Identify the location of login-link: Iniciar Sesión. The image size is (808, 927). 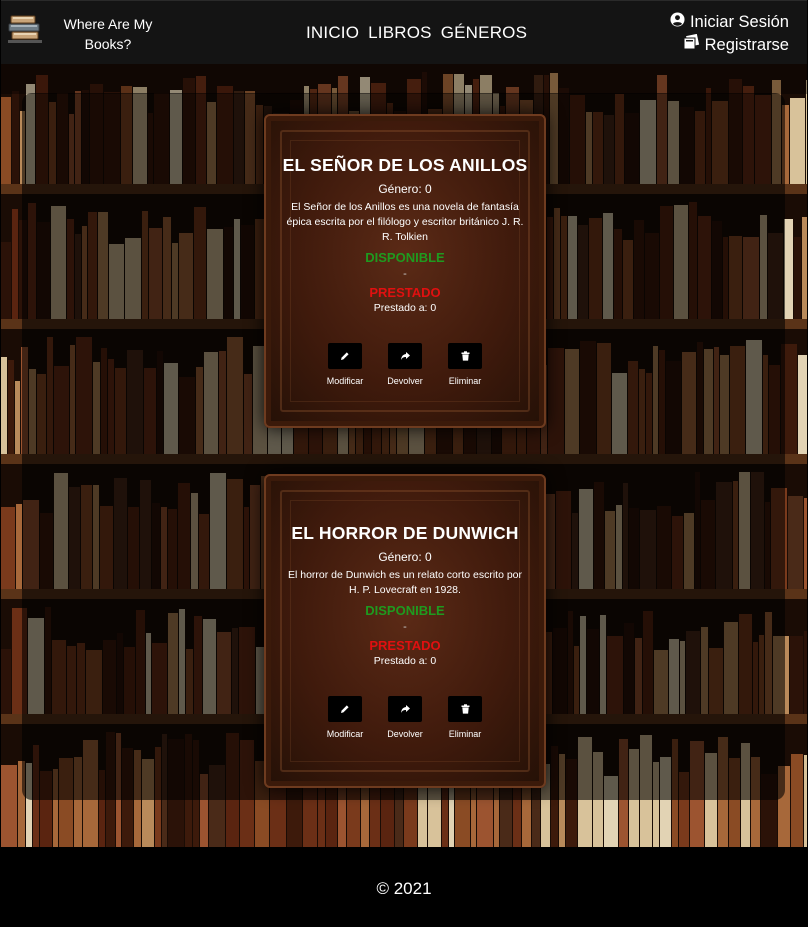
(729, 22).